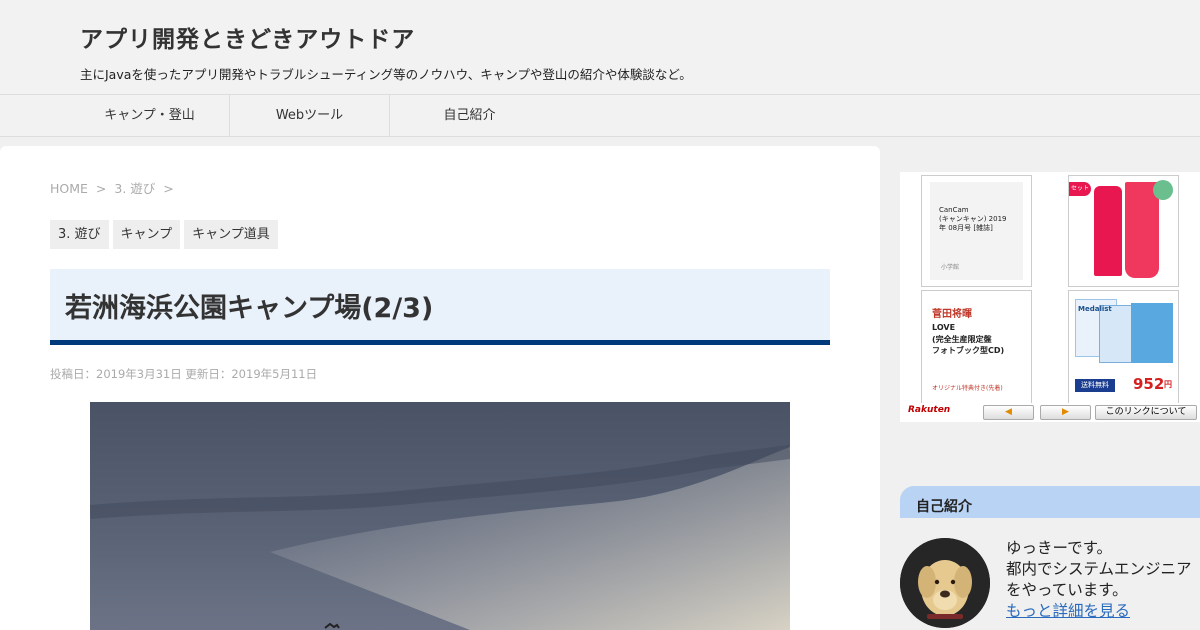 This screenshot has height=630, width=1200. Describe the element at coordinates (945, 583) in the screenshot. I see `profile-avatar` at that location.